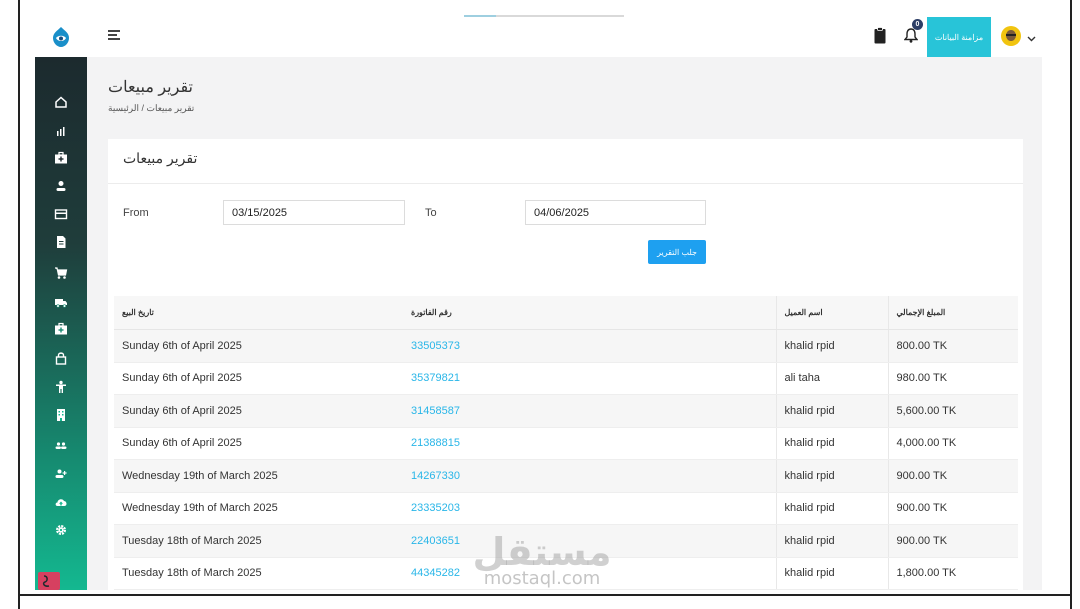 Image resolution: width=1080 pixels, height=609 pixels. I want to click on invoice-link: 21388815, so click(435, 443).